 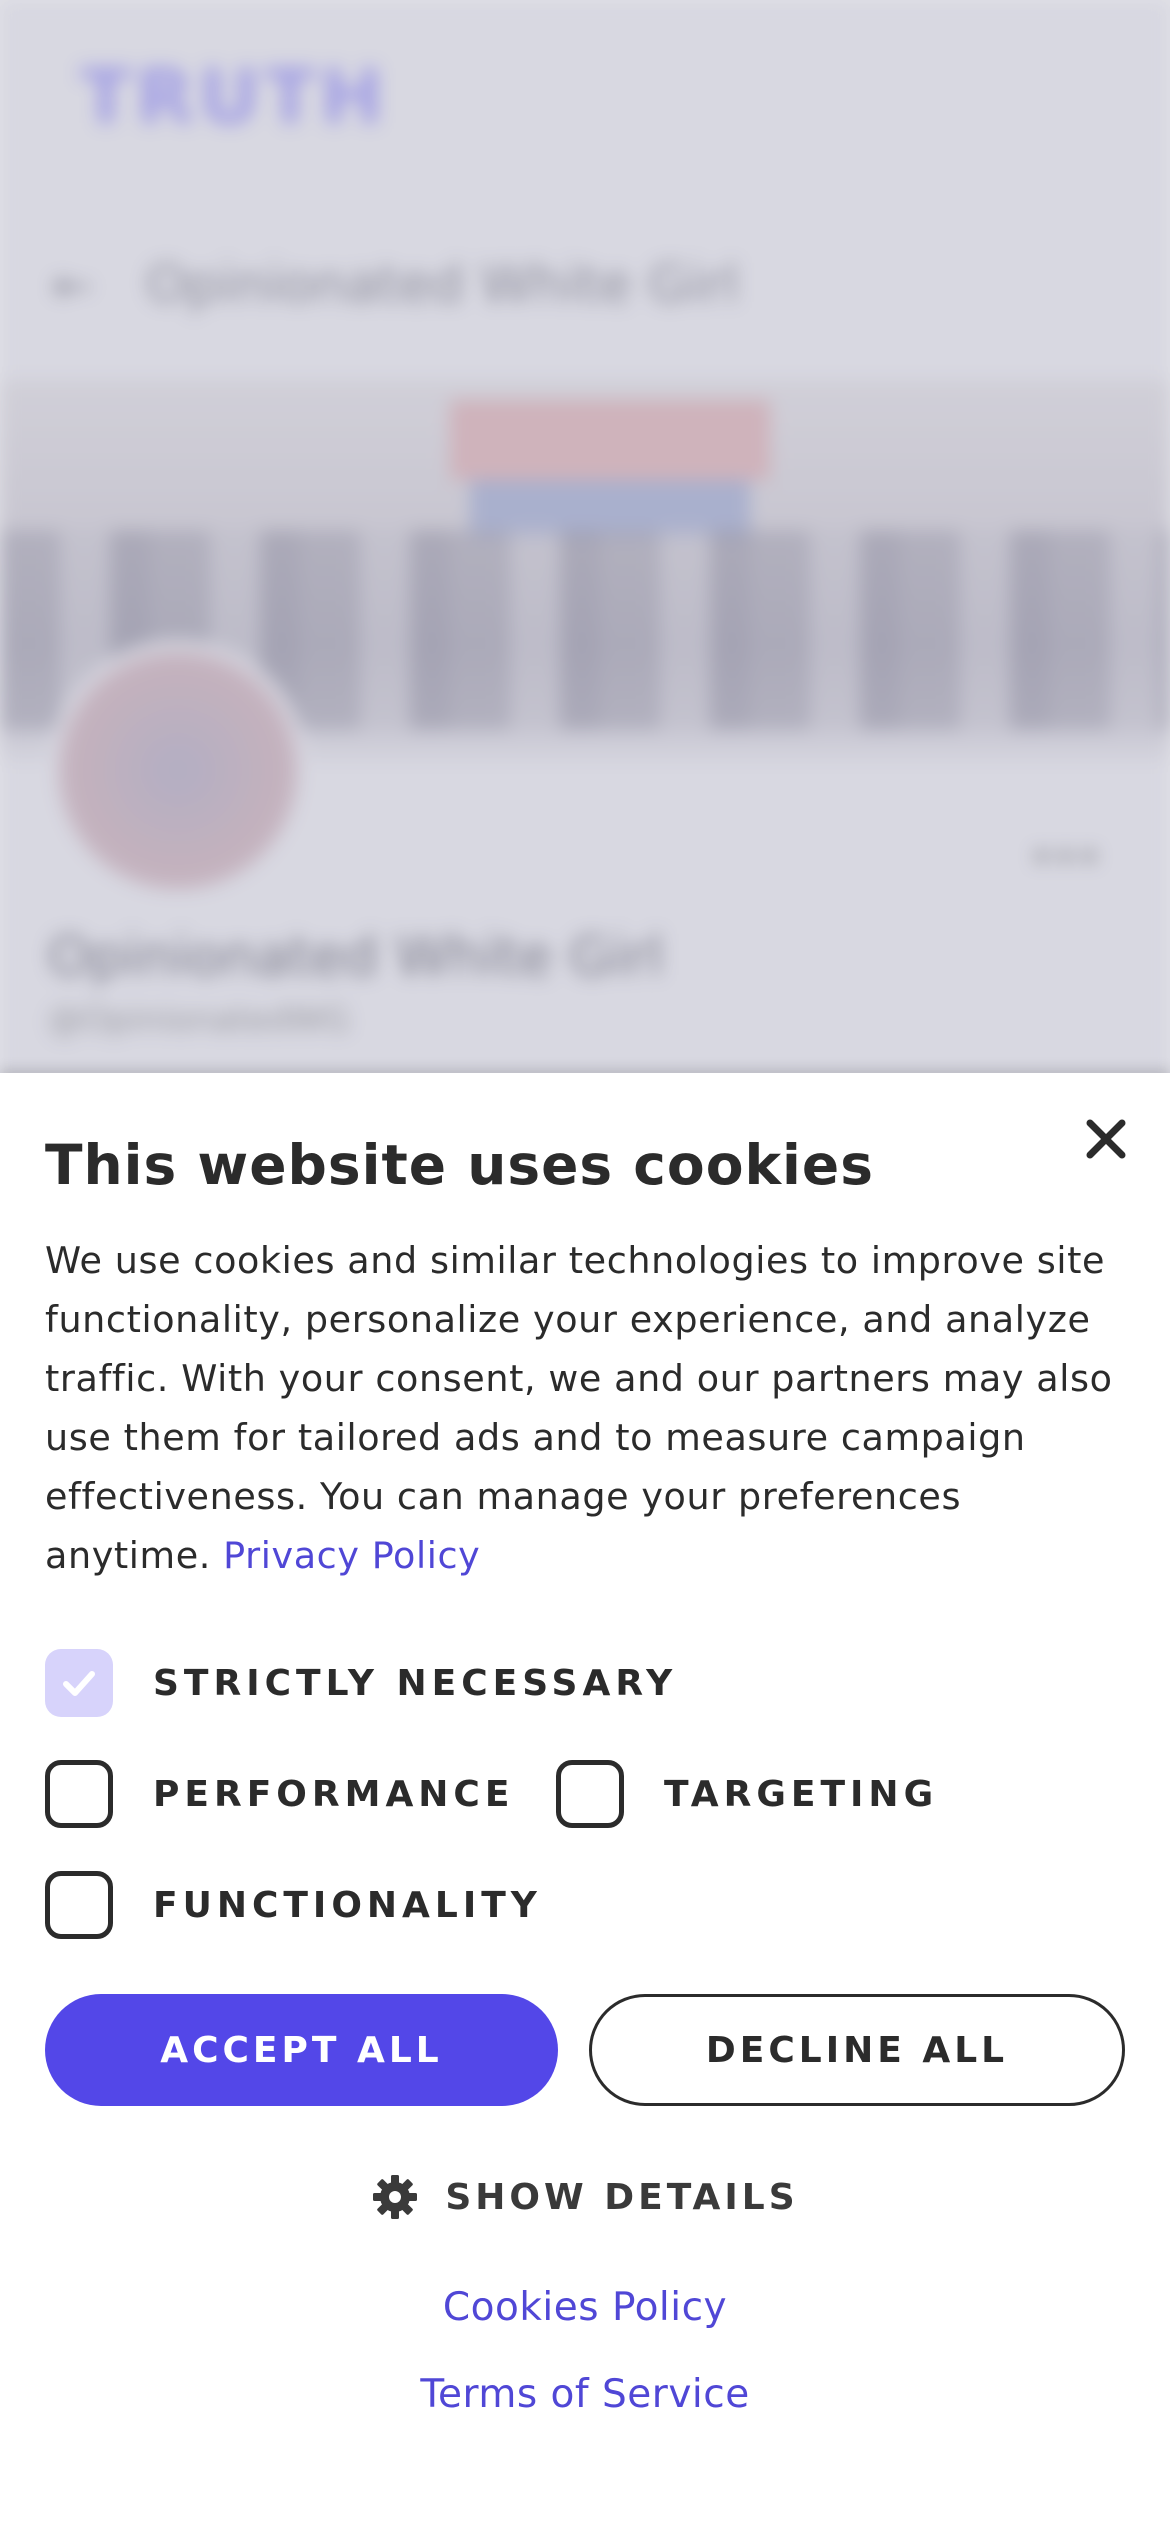 I want to click on terms-of-service-link: Terms of Service, so click(x=585, y=2394).